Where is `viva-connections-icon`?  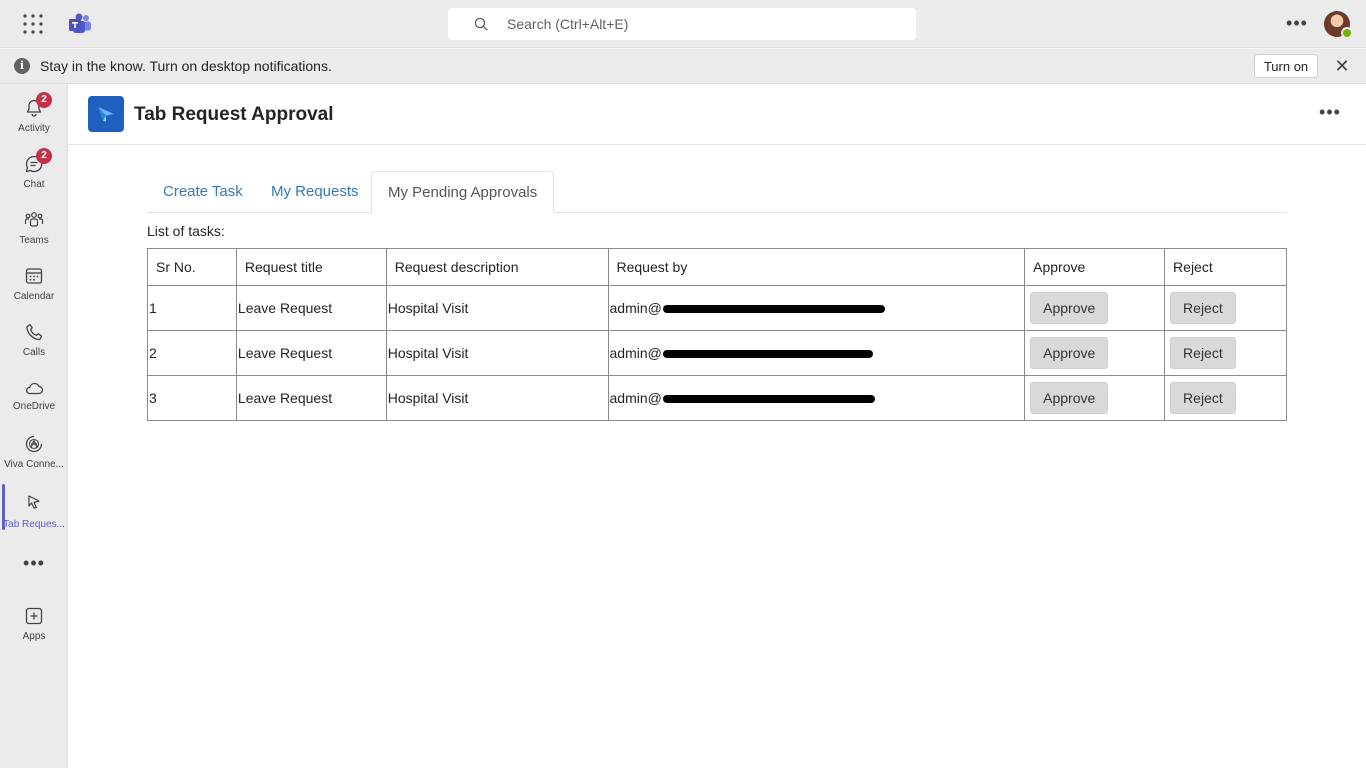 viva-connections-icon is located at coordinates (34, 444).